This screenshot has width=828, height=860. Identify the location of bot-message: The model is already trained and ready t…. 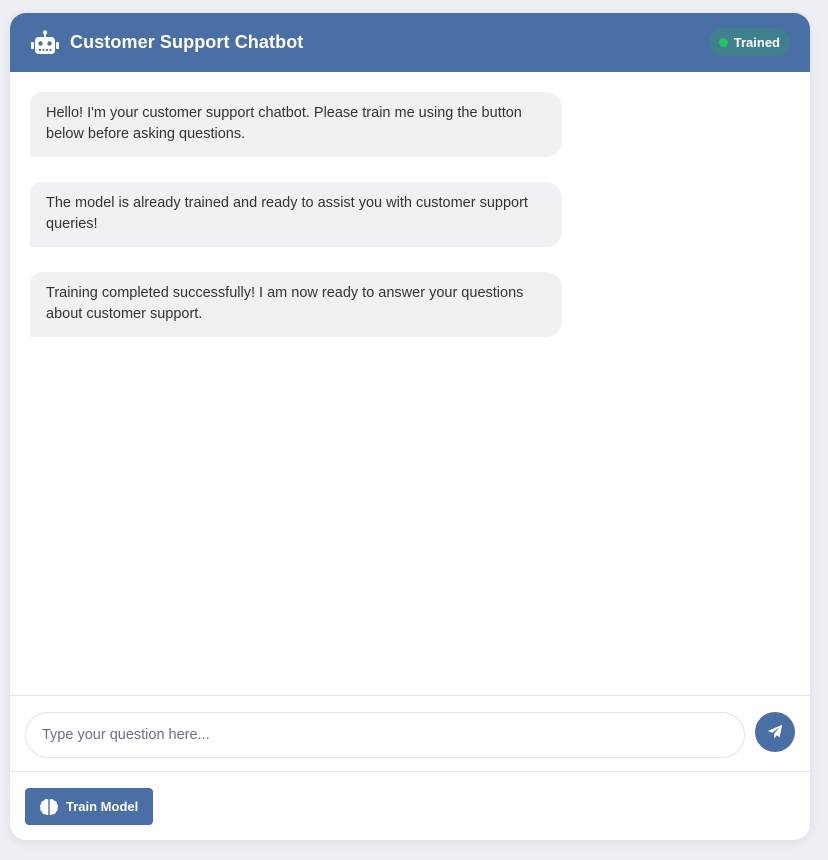
(296, 214).